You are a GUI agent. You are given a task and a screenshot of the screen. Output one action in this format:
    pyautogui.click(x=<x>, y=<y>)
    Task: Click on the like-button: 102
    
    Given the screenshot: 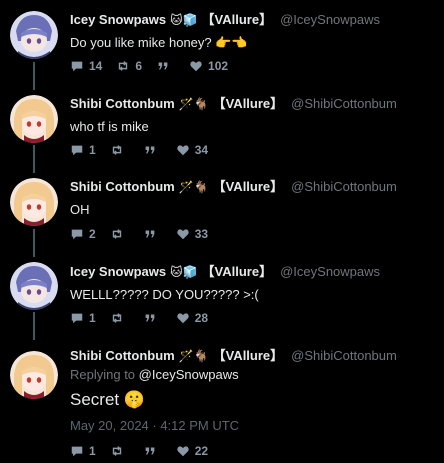 What is the action you would take?
    pyautogui.click(x=208, y=66)
    